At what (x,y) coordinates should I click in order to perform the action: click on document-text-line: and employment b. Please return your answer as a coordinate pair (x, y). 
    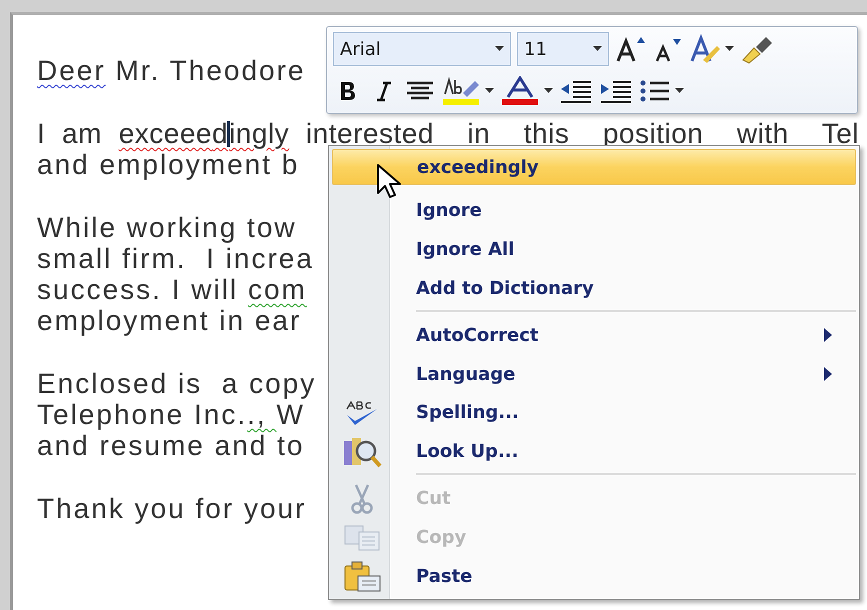
    Looking at the image, I should click on (168, 164).